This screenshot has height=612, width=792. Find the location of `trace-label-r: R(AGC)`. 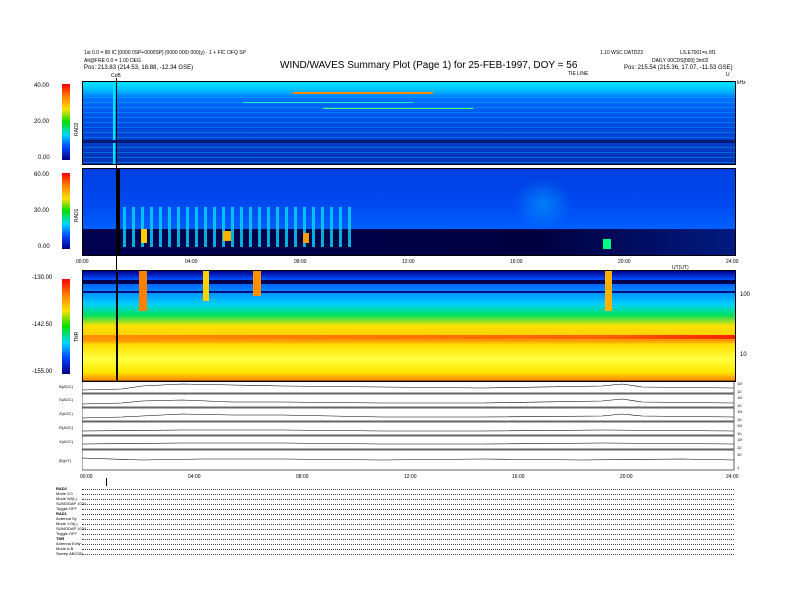

trace-label-r: R(AGC) is located at coordinates (66, 427).